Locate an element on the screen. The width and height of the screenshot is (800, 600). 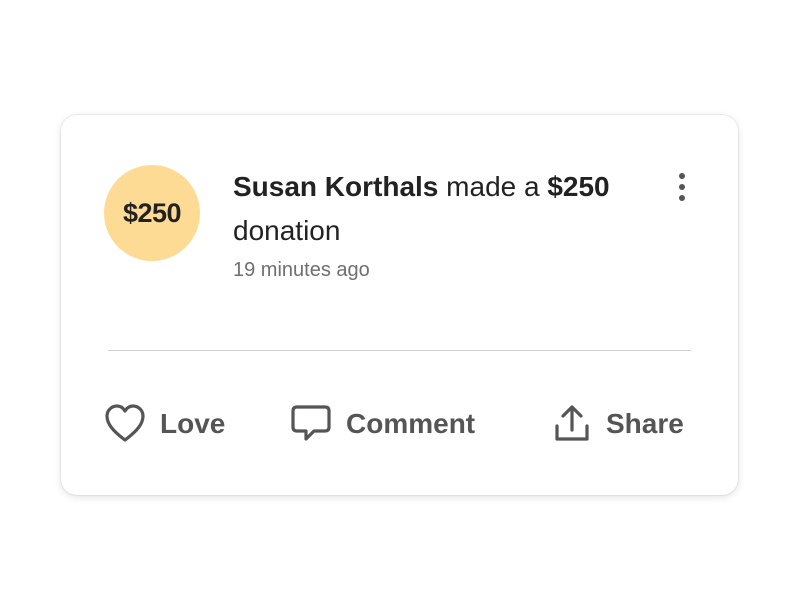
donation-amount-avatar: $250 is located at coordinates (152, 213).